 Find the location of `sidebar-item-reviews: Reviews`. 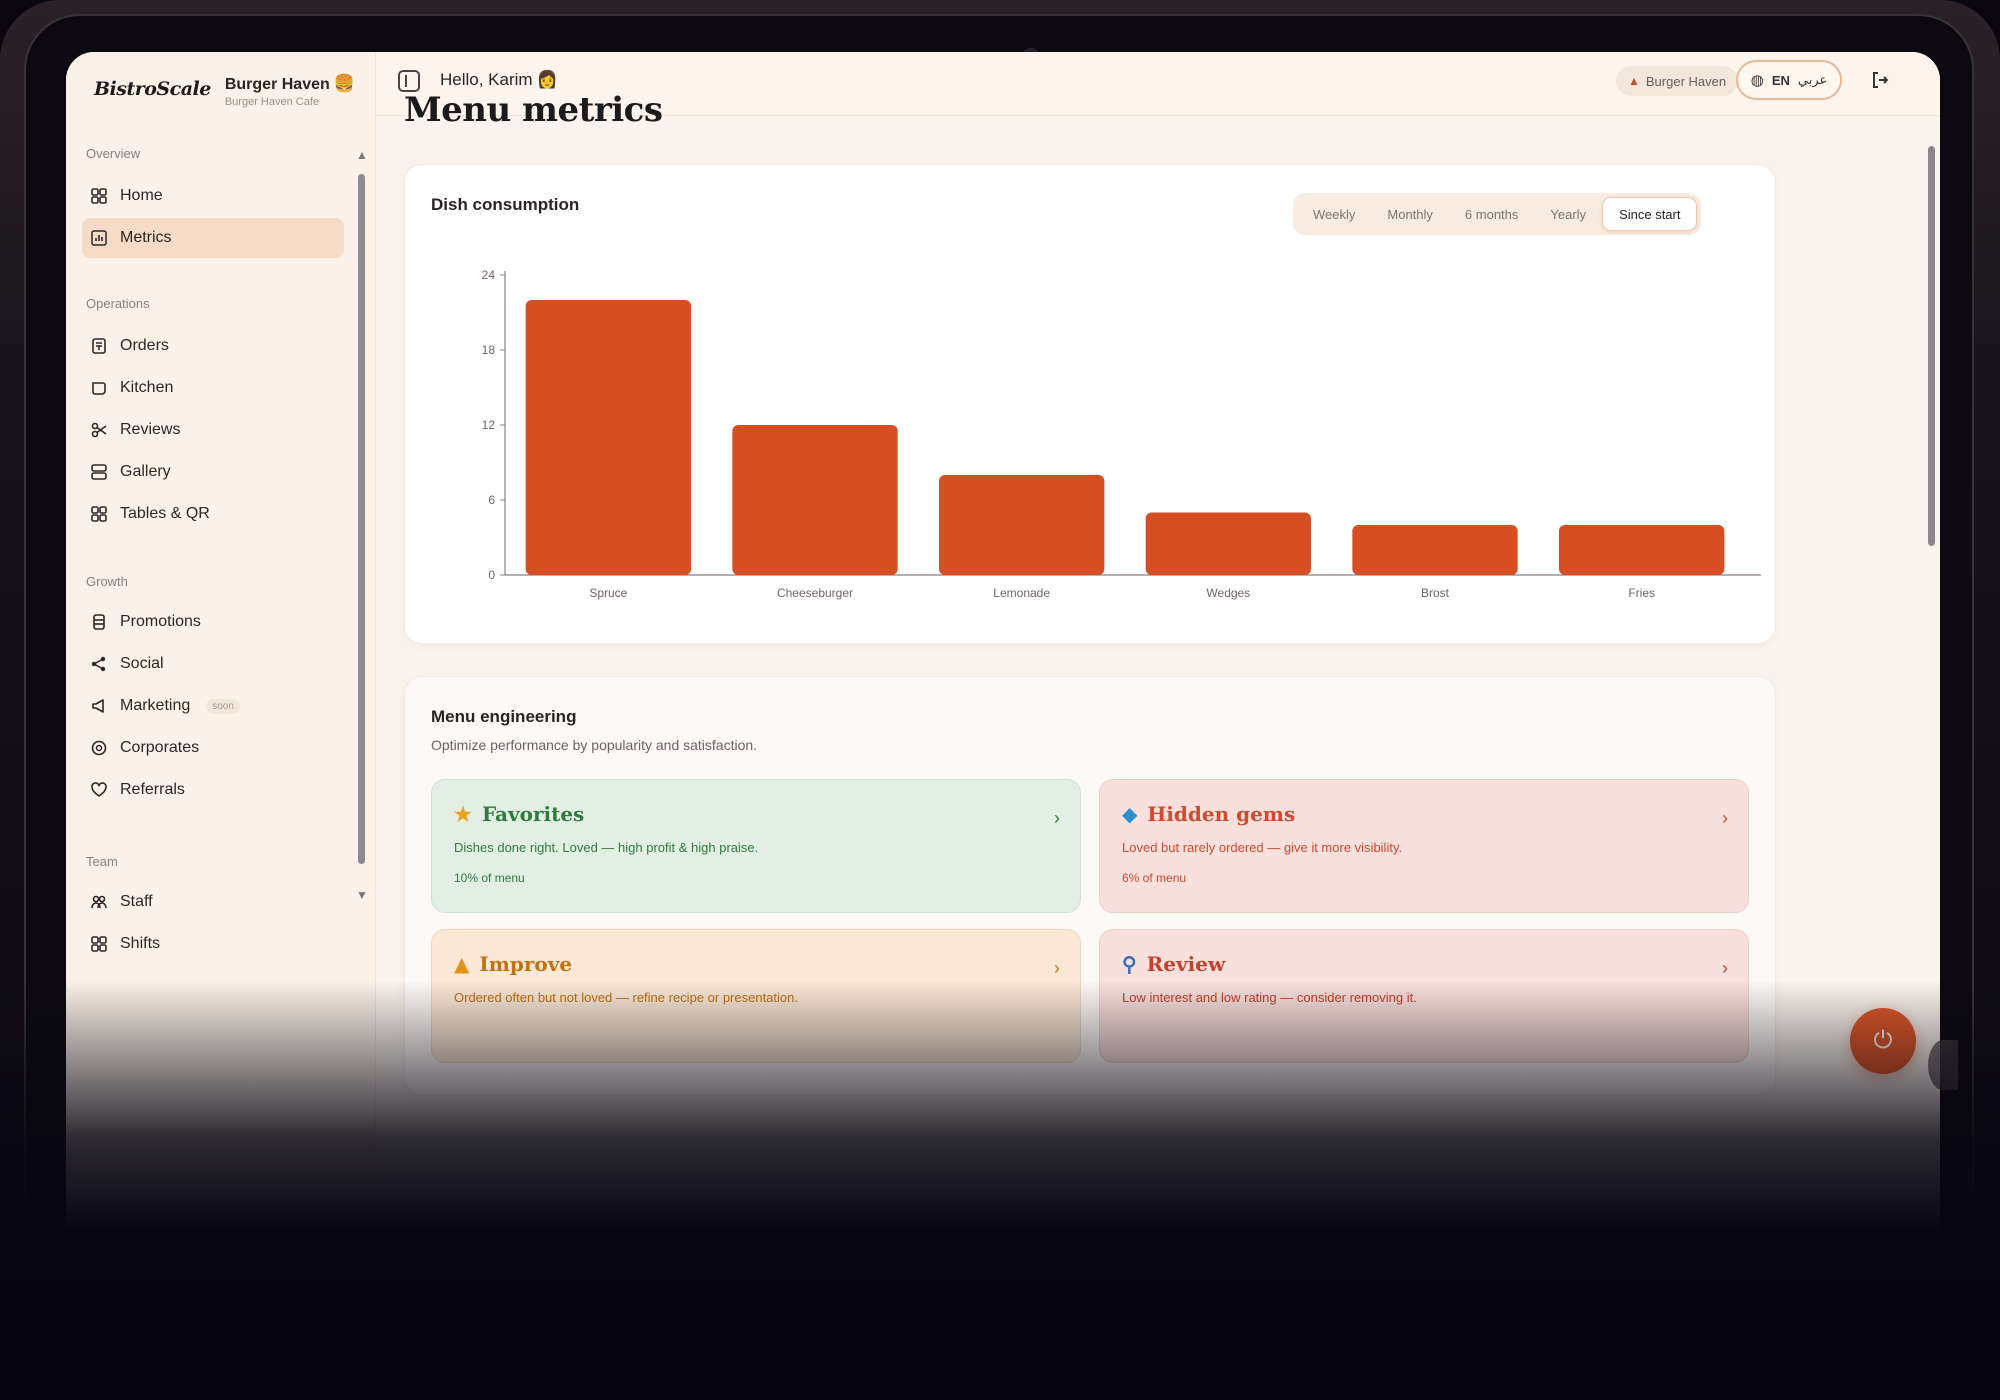

sidebar-item-reviews: Reviews is located at coordinates (213, 430).